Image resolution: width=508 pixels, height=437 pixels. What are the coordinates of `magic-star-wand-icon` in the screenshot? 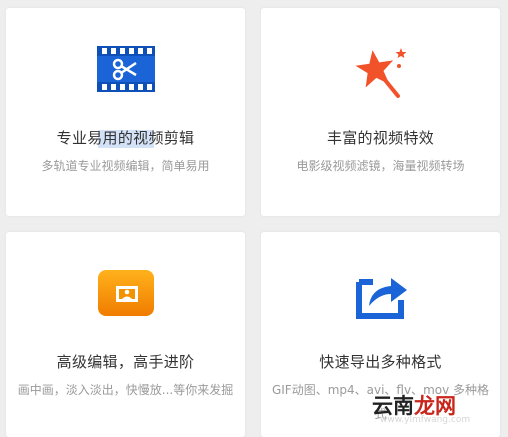 It's located at (381, 79).